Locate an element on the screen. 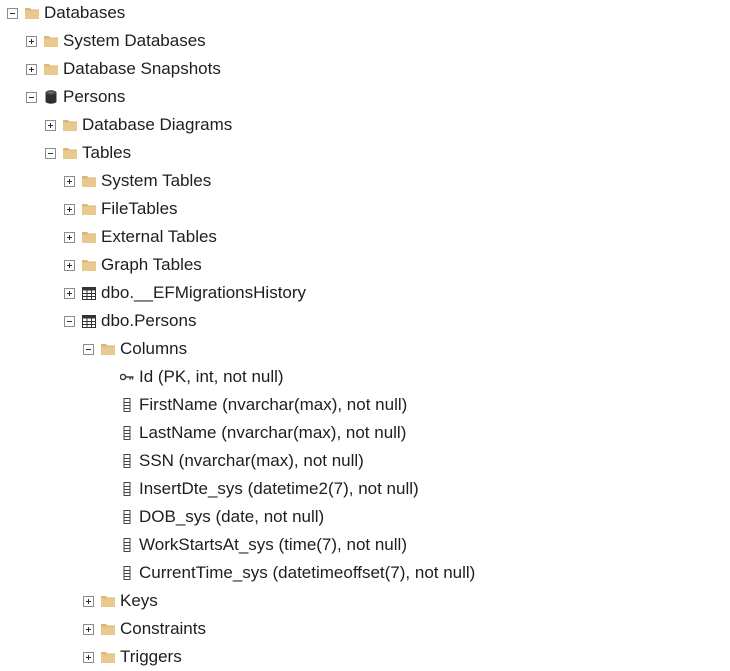  tree-node-label: Database Diagrams is located at coordinates (157, 124).